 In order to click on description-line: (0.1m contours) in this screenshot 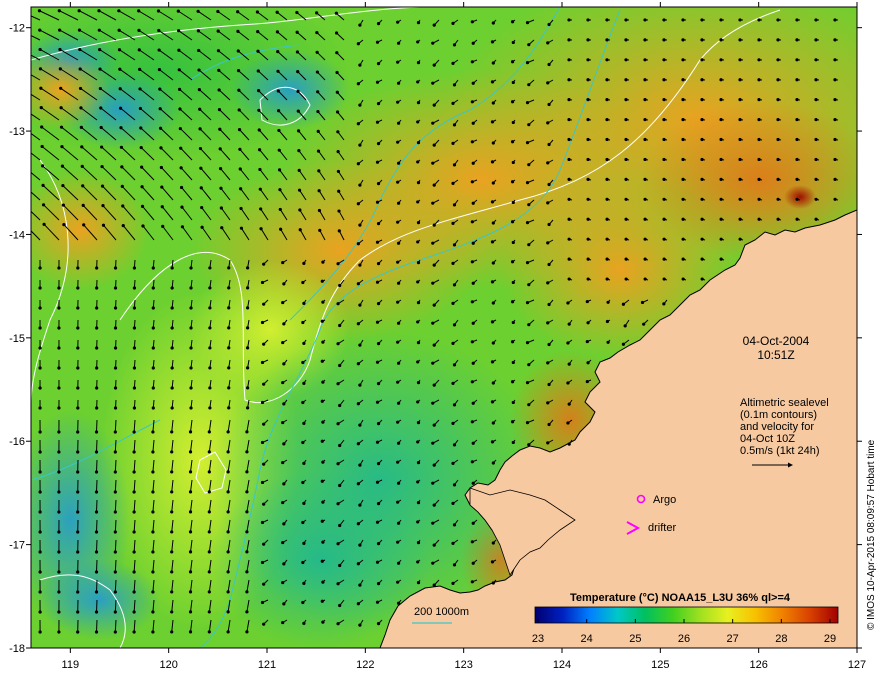, I will do `click(778, 415)`.